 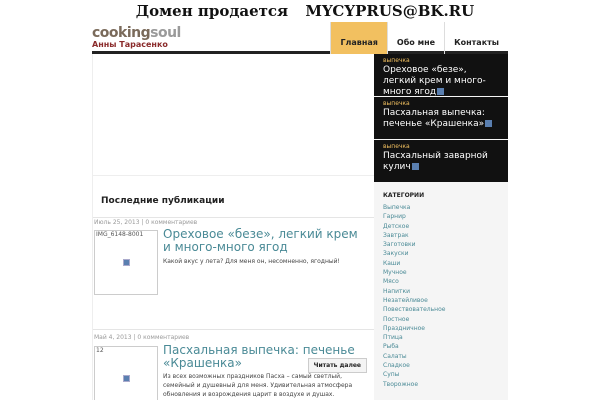 I want to click on section-title: Последние публикации, so click(x=163, y=201).